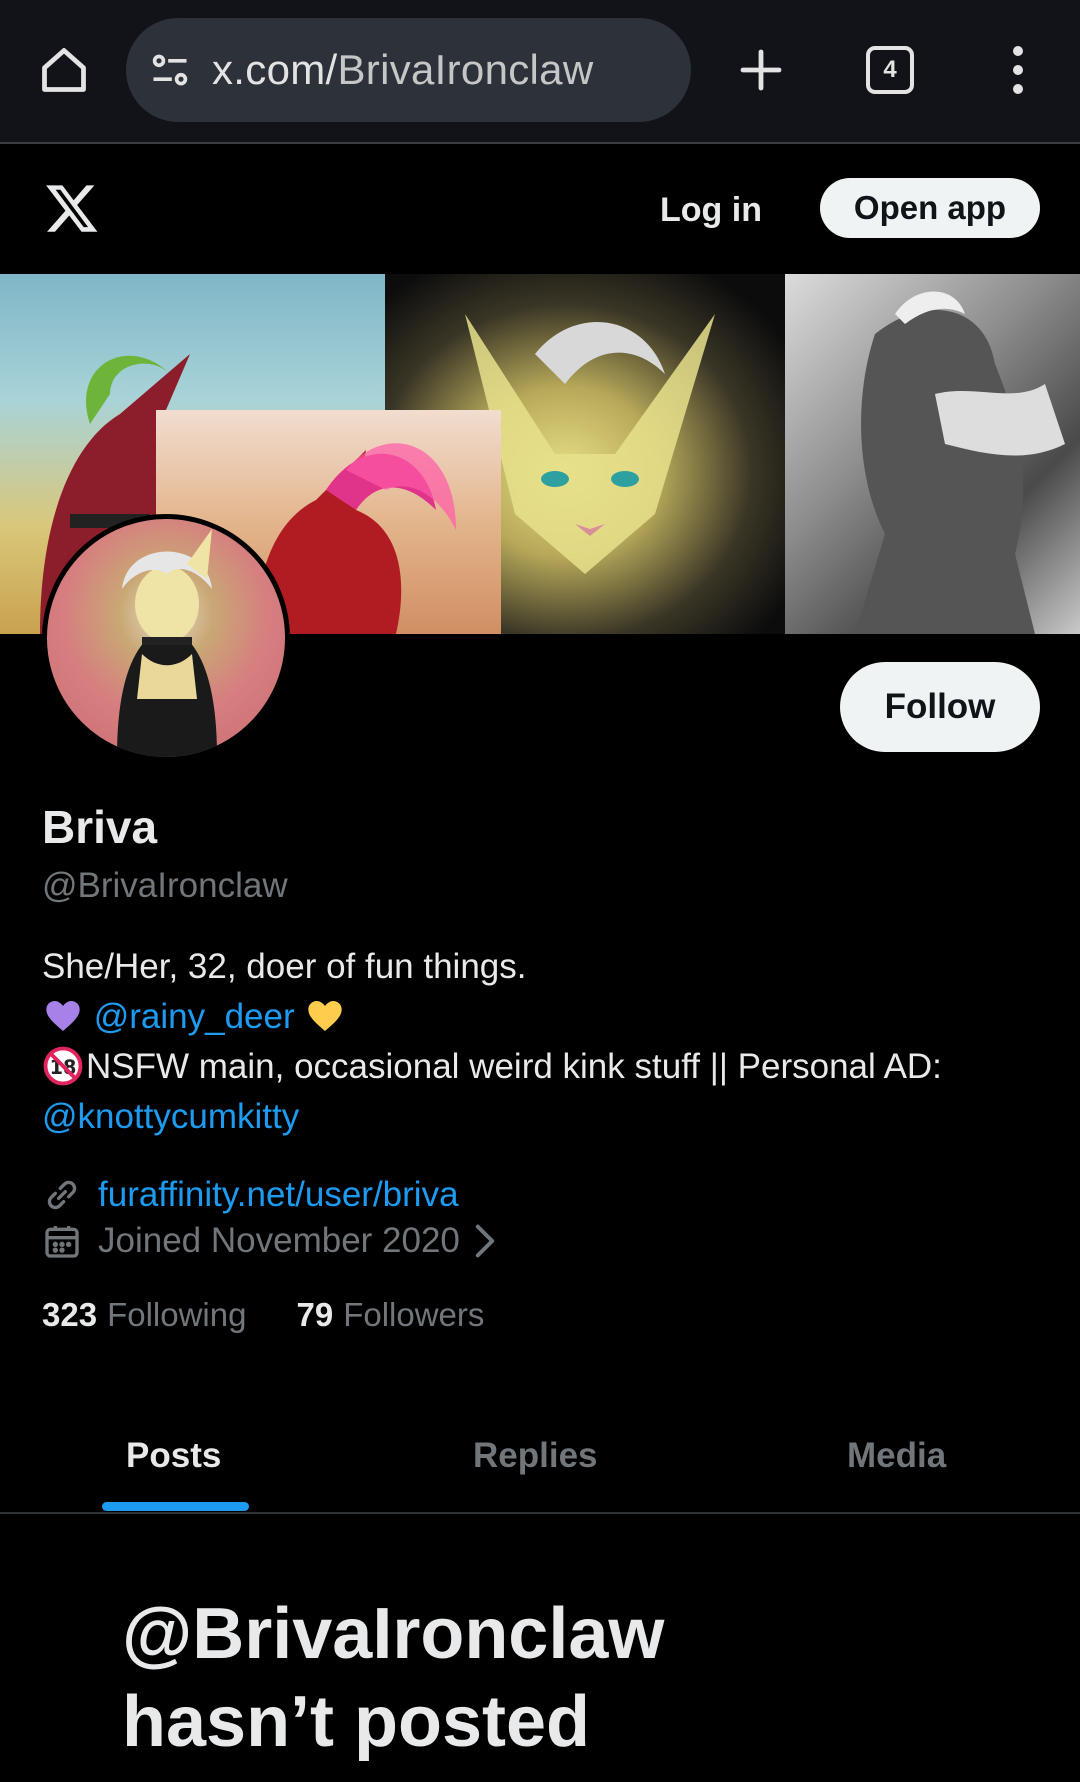 This screenshot has width=1080, height=1782. What do you see at coordinates (932, 454) in the screenshot?
I see `banner-art-panel` at bounding box center [932, 454].